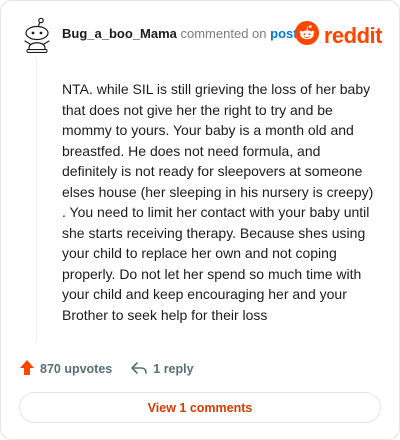 This screenshot has height=440, width=400. I want to click on thread-line, so click(36, 200).